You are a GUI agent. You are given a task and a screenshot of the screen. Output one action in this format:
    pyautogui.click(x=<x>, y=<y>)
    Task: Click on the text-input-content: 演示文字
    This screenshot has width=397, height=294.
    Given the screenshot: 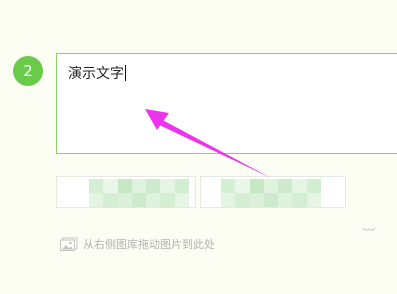 What is the action you would take?
    pyautogui.click(x=97, y=73)
    